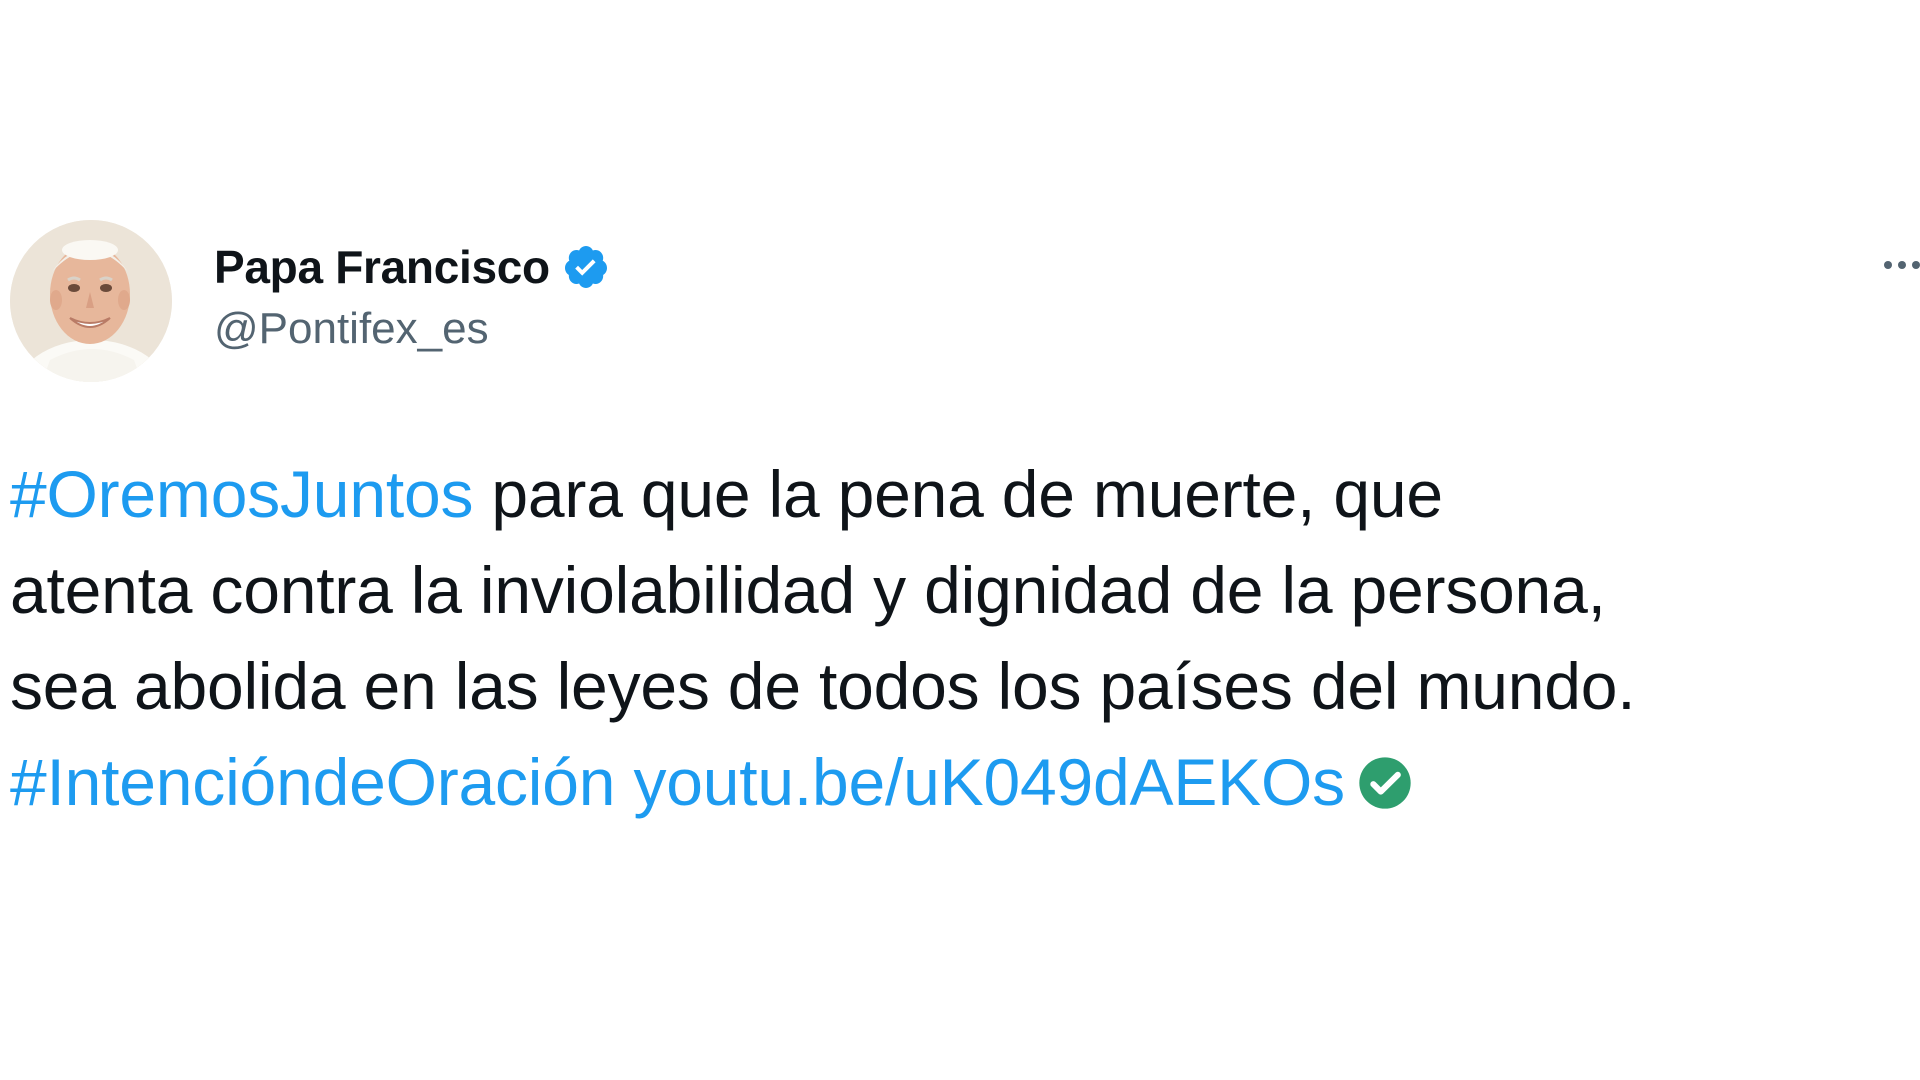 Image resolution: width=1920 pixels, height=1080 pixels. Describe the element at coordinates (241, 494) in the screenshot. I see `hashtag-oremosjuntos: #OremosJuntos` at that location.